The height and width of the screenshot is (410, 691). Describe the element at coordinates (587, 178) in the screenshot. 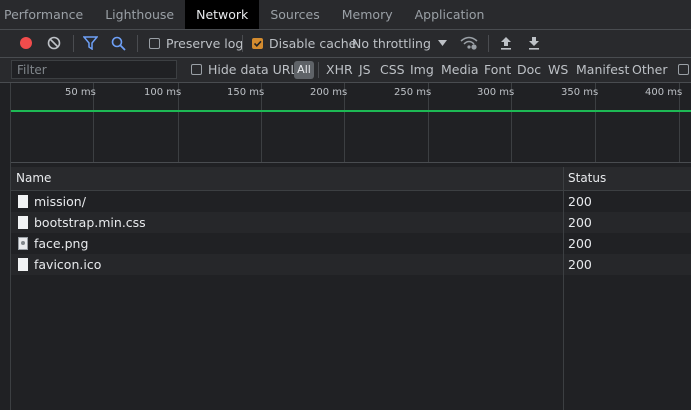

I see `column-header-status: Status` at that location.